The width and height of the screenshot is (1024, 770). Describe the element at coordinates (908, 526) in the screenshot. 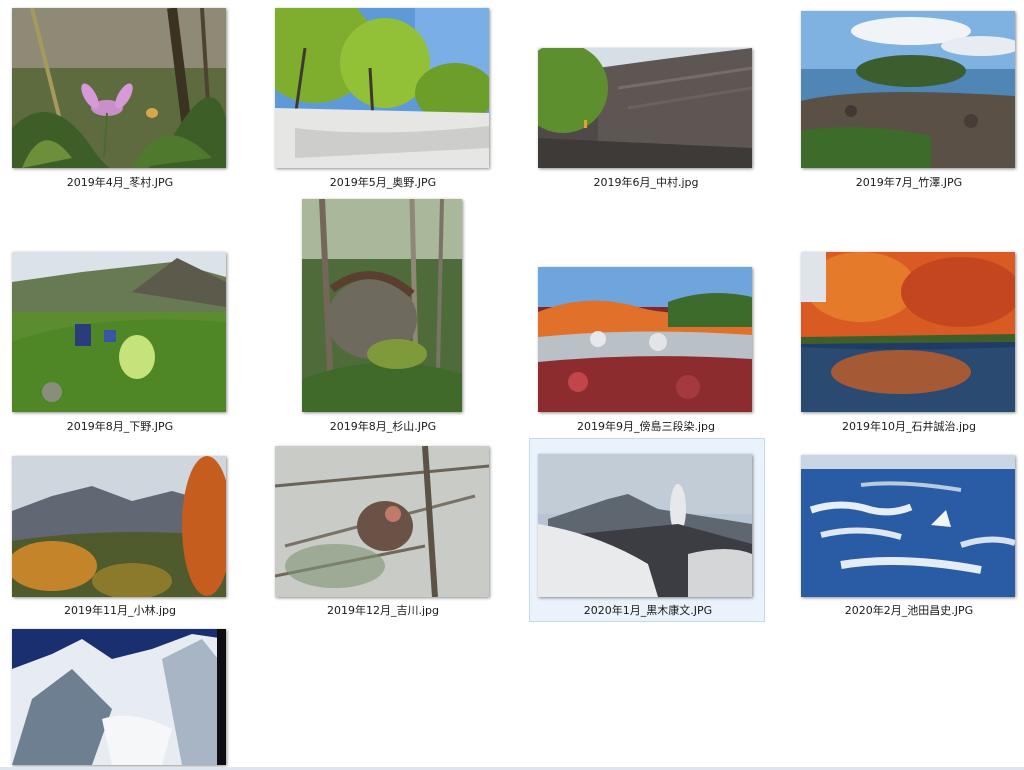

I see `drift-ice-sea-photo` at that location.